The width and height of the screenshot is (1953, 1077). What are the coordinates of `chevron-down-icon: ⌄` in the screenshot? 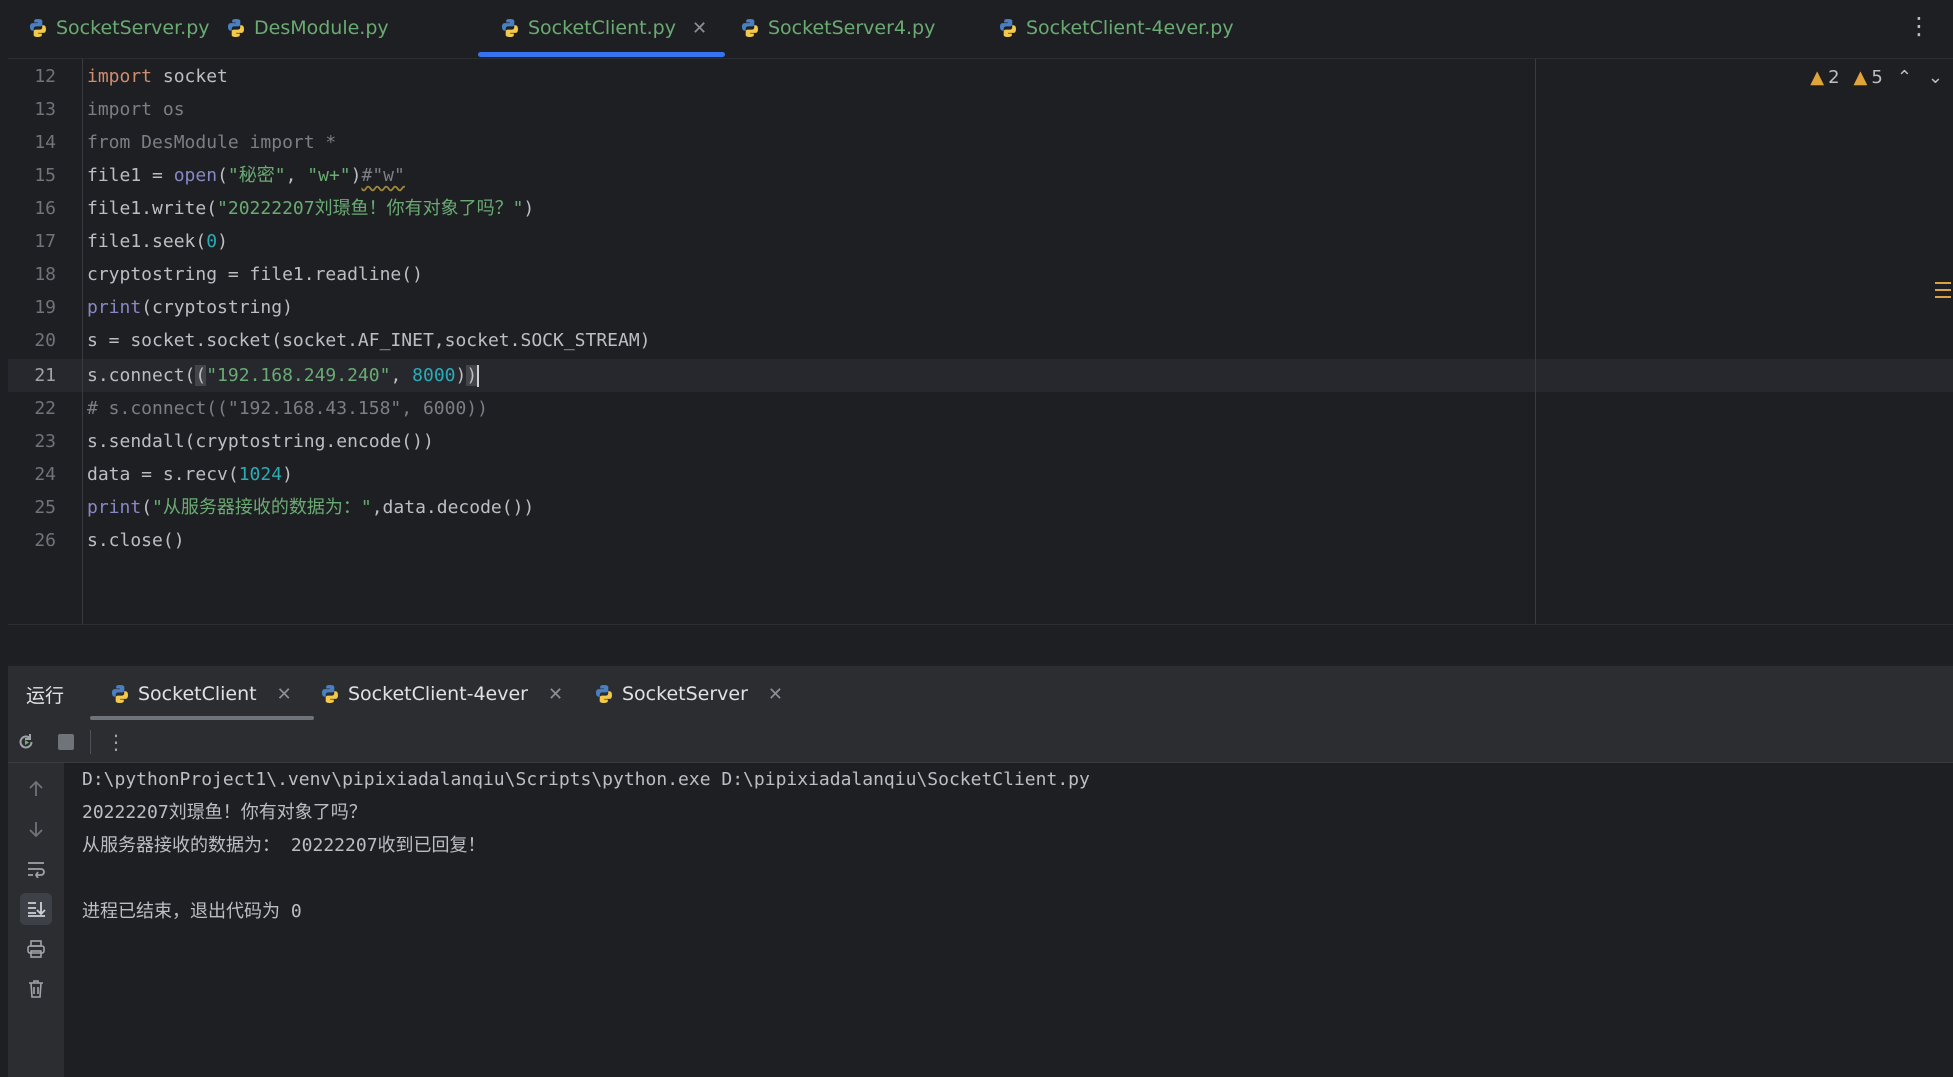 It's located at (1935, 77).